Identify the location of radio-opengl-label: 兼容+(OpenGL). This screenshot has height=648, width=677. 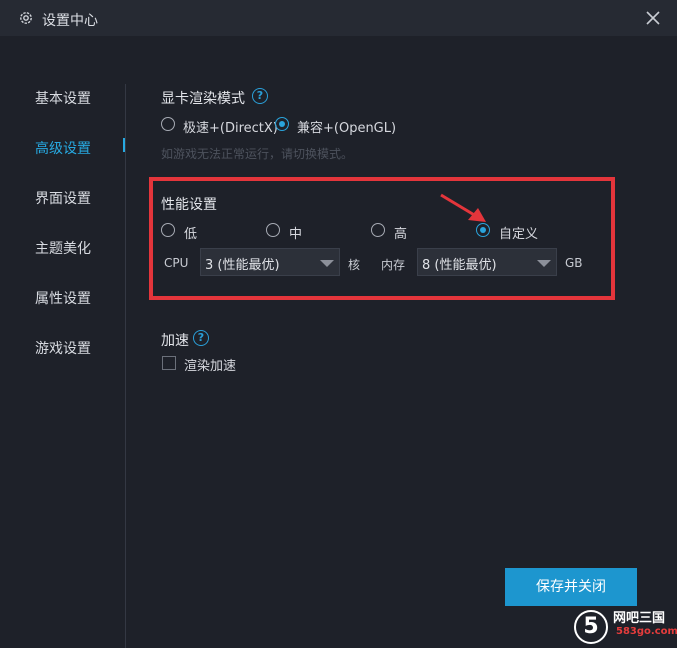
(347, 128).